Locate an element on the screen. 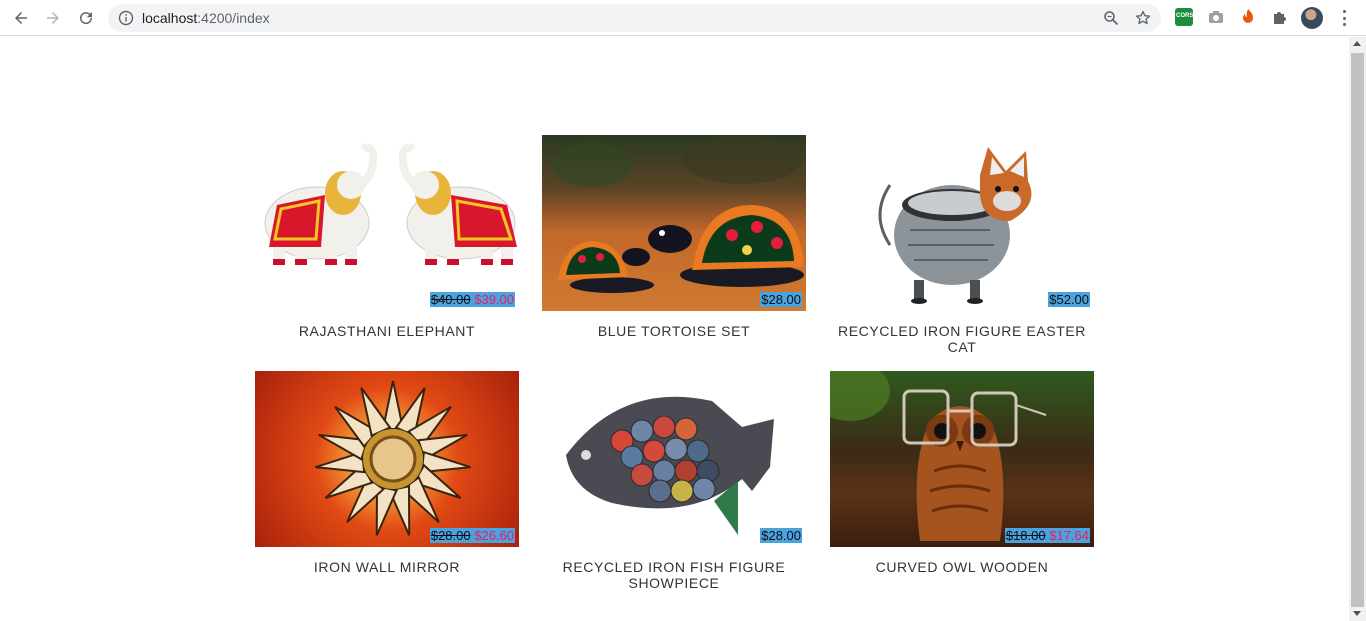 The image size is (1366, 621). iron-cat-image is located at coordinates (955, 225).